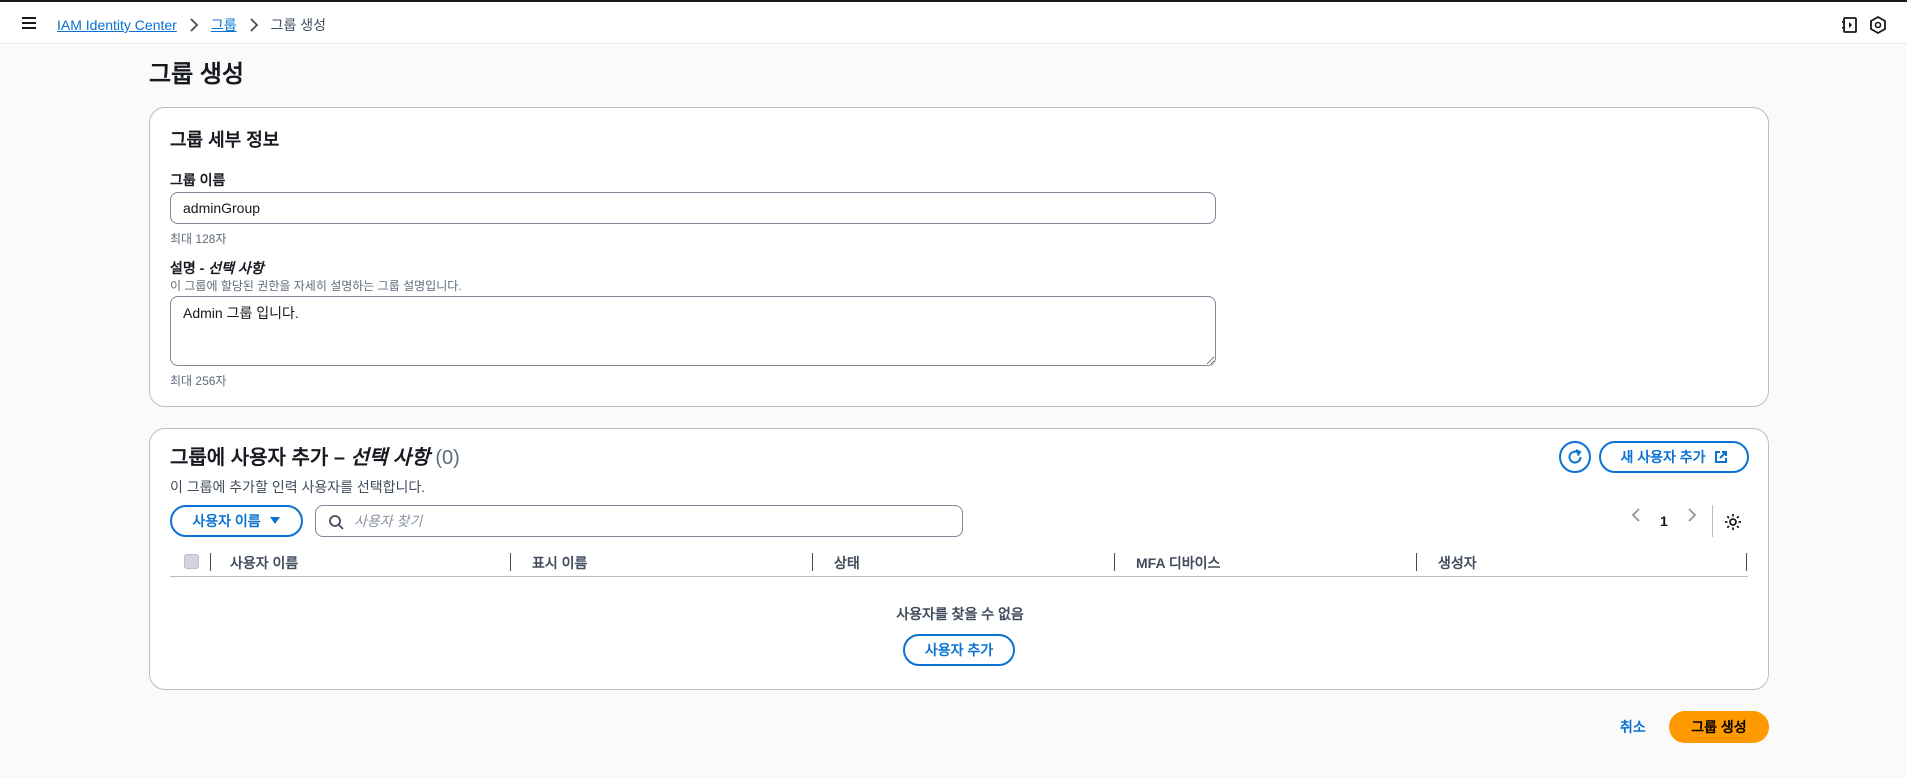  I want to click on table-header: 사용자 이름 표시 이름 상태 MFA 디바이스 생성자, so click(959, 562).